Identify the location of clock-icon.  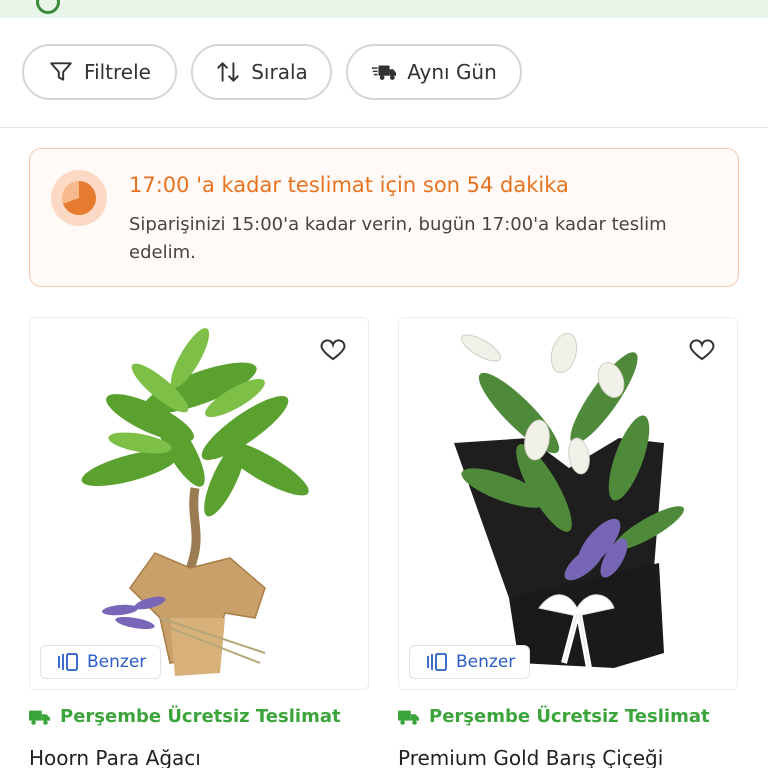
(79, 198).